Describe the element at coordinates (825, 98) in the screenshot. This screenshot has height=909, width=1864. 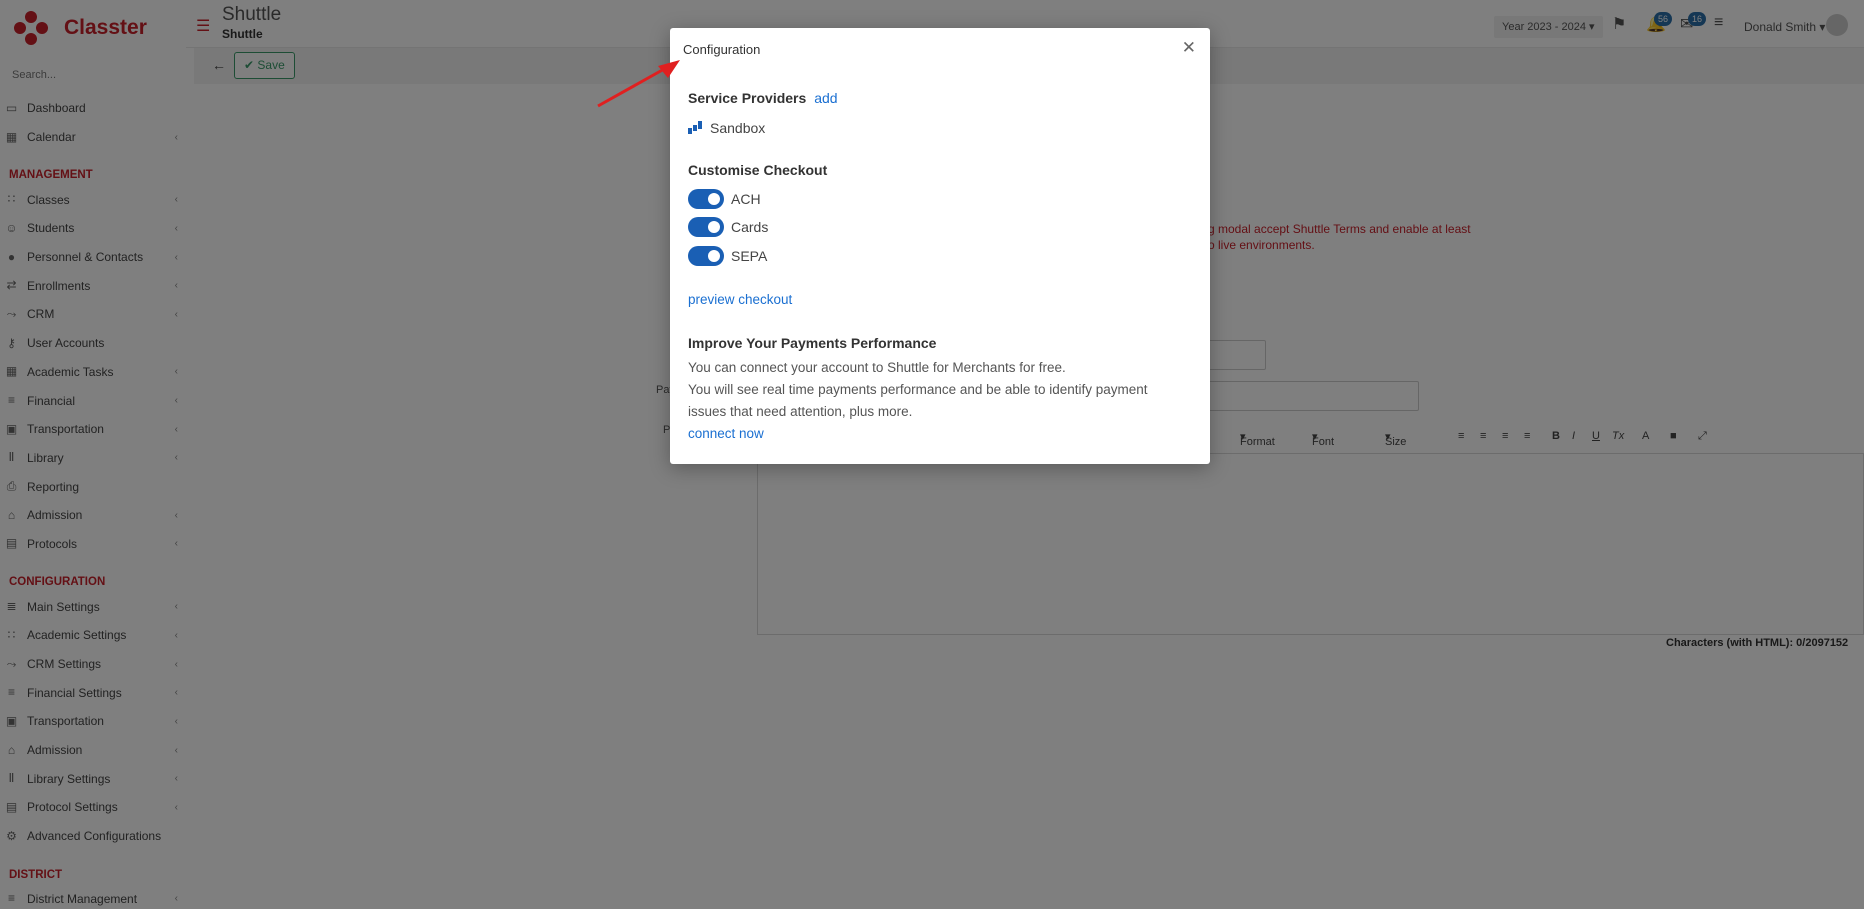
I see `add-provider-link: add` at that location.